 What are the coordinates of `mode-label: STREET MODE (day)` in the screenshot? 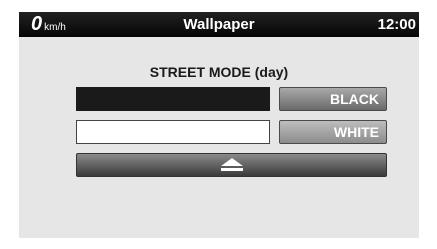 It's located at (219, 72).